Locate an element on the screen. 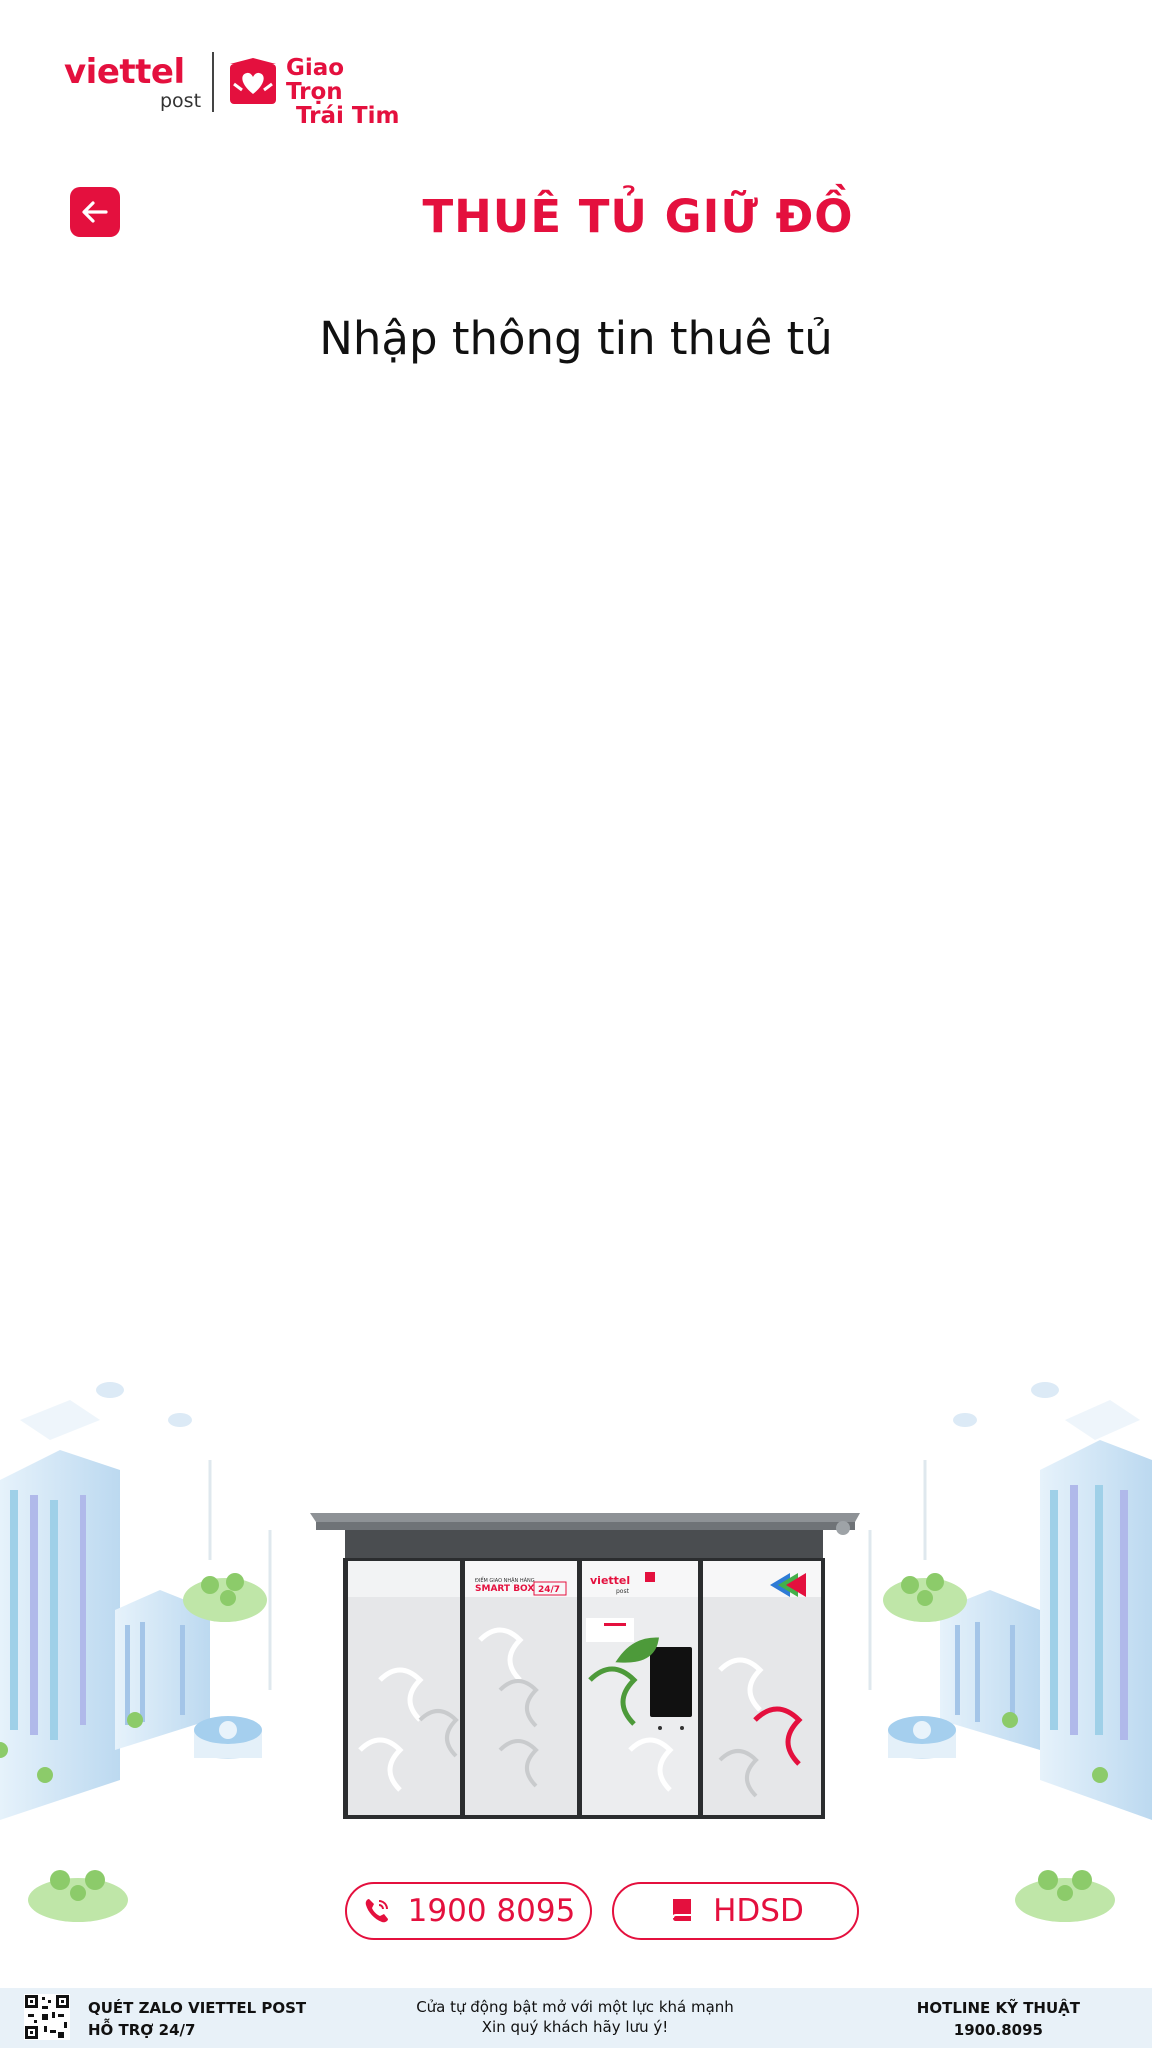  user-guide-button: HDSD is located at coordinates (735, 1911).